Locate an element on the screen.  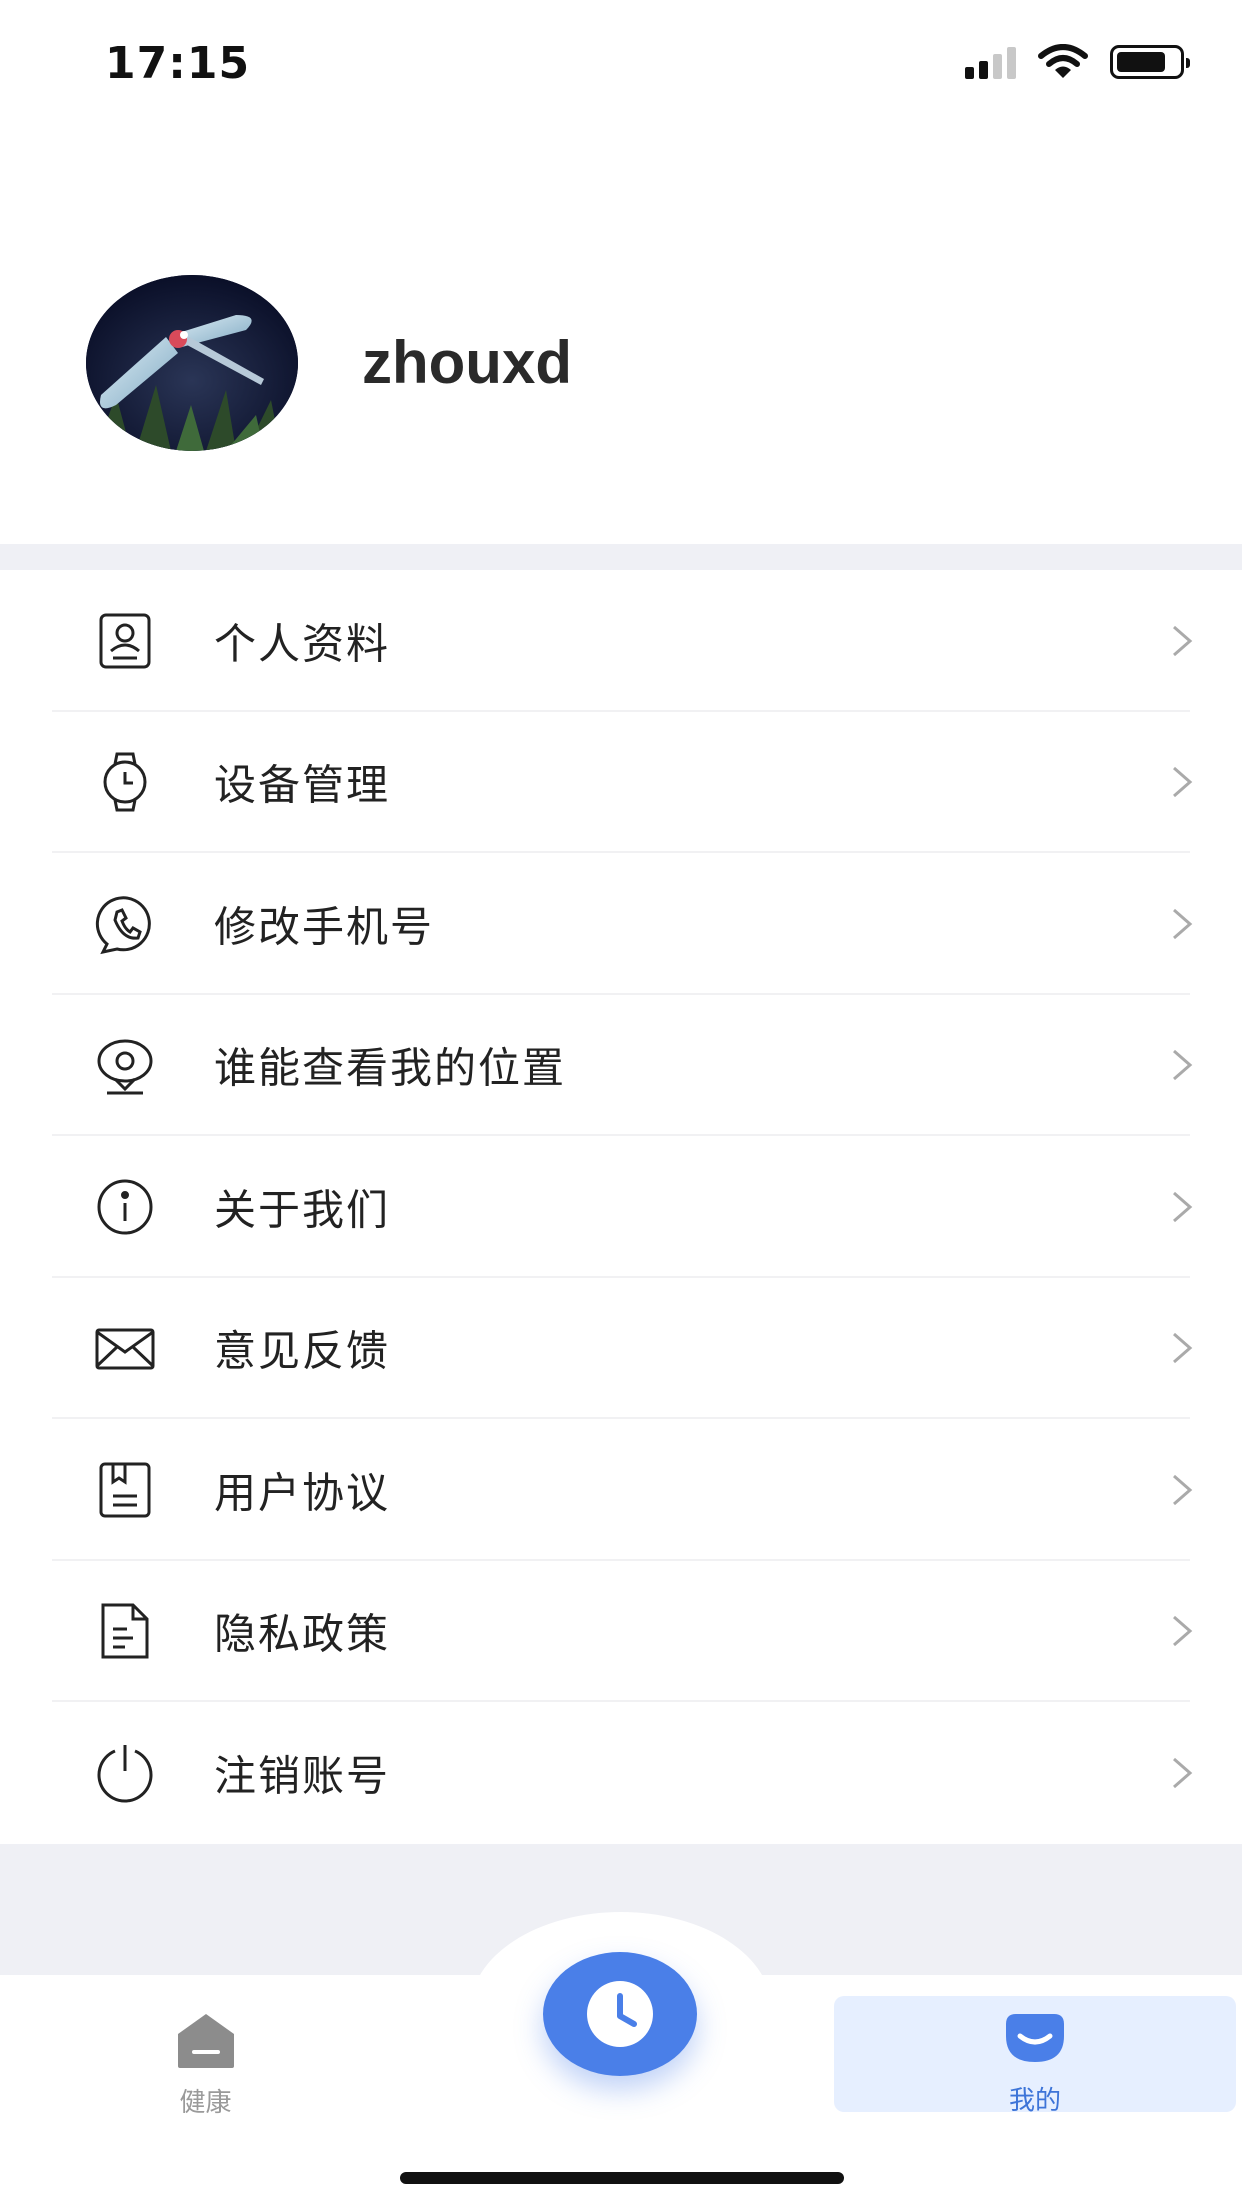
home-icon is located at coordinates (206, 2041).